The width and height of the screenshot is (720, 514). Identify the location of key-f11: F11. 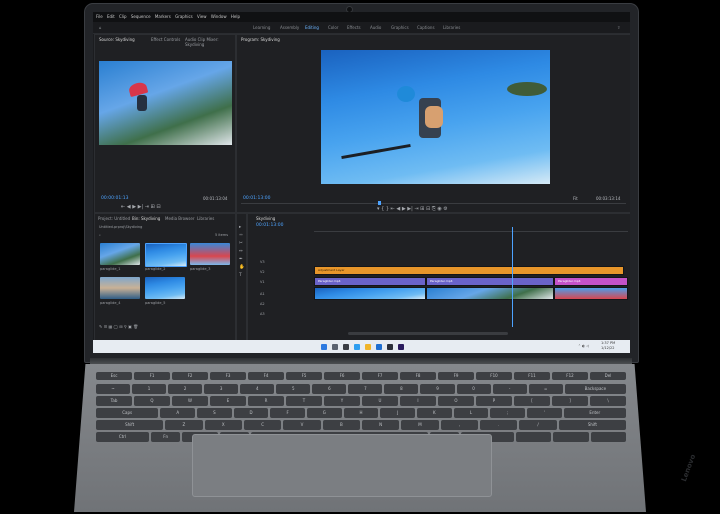
(532, 376).